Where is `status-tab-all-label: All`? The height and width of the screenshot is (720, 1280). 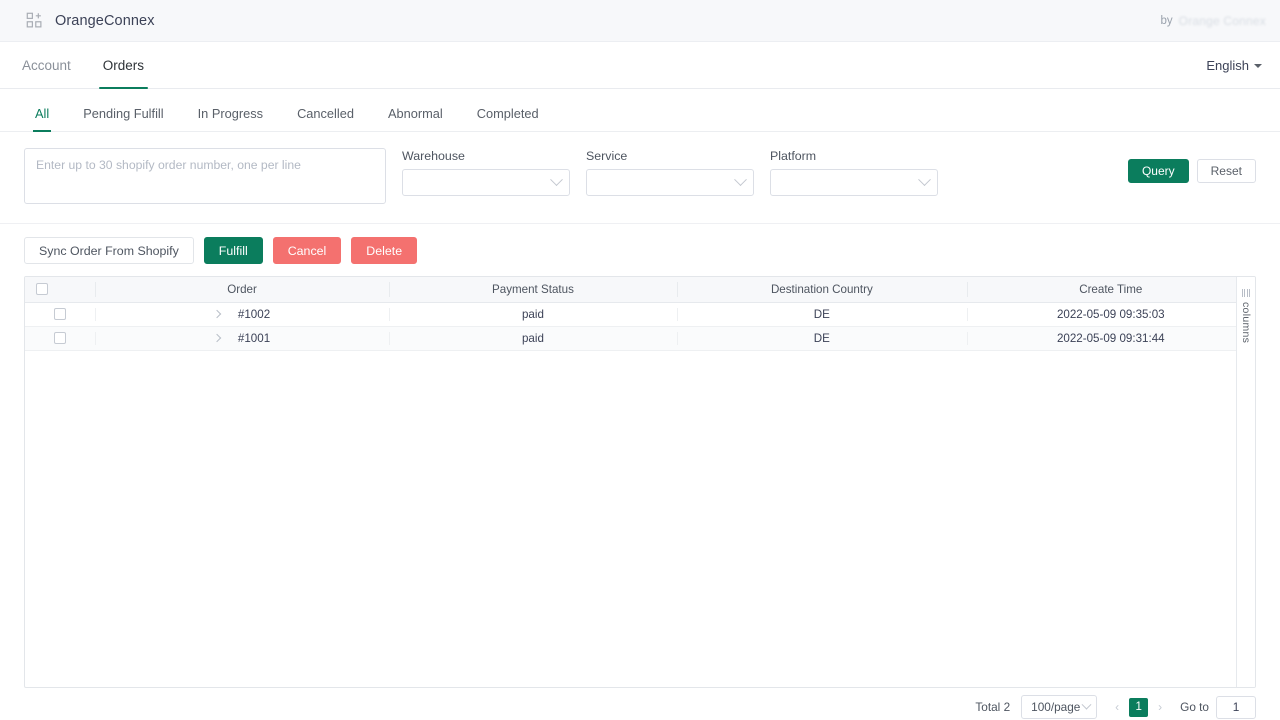 status-tab-all-label: All is located at coordinates (42, 113).